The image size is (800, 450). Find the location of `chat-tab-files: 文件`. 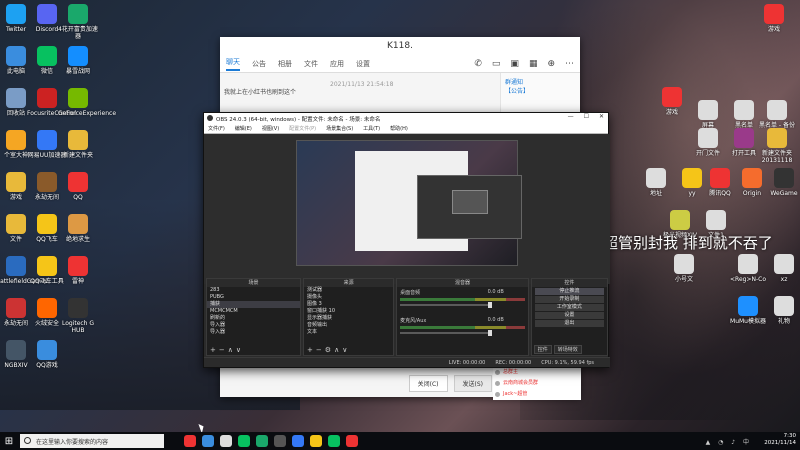

chat-tab-files: 文件 is located at coordinates (311, 64).